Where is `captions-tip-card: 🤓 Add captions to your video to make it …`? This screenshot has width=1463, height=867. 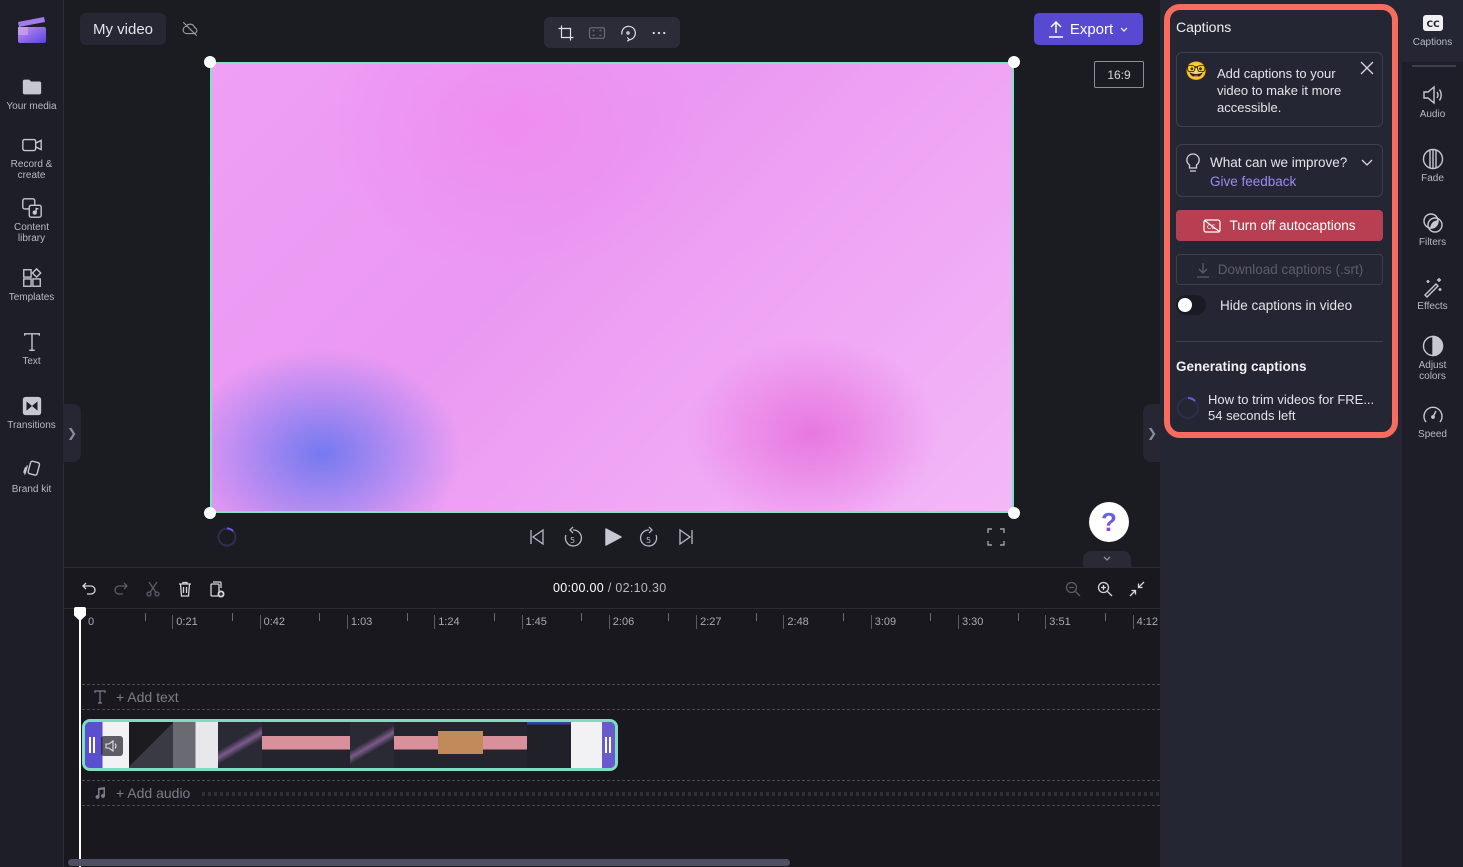
captions-tip-card: 🤓 Add captions to your video to make it … is located at coordinates (1279, 89).